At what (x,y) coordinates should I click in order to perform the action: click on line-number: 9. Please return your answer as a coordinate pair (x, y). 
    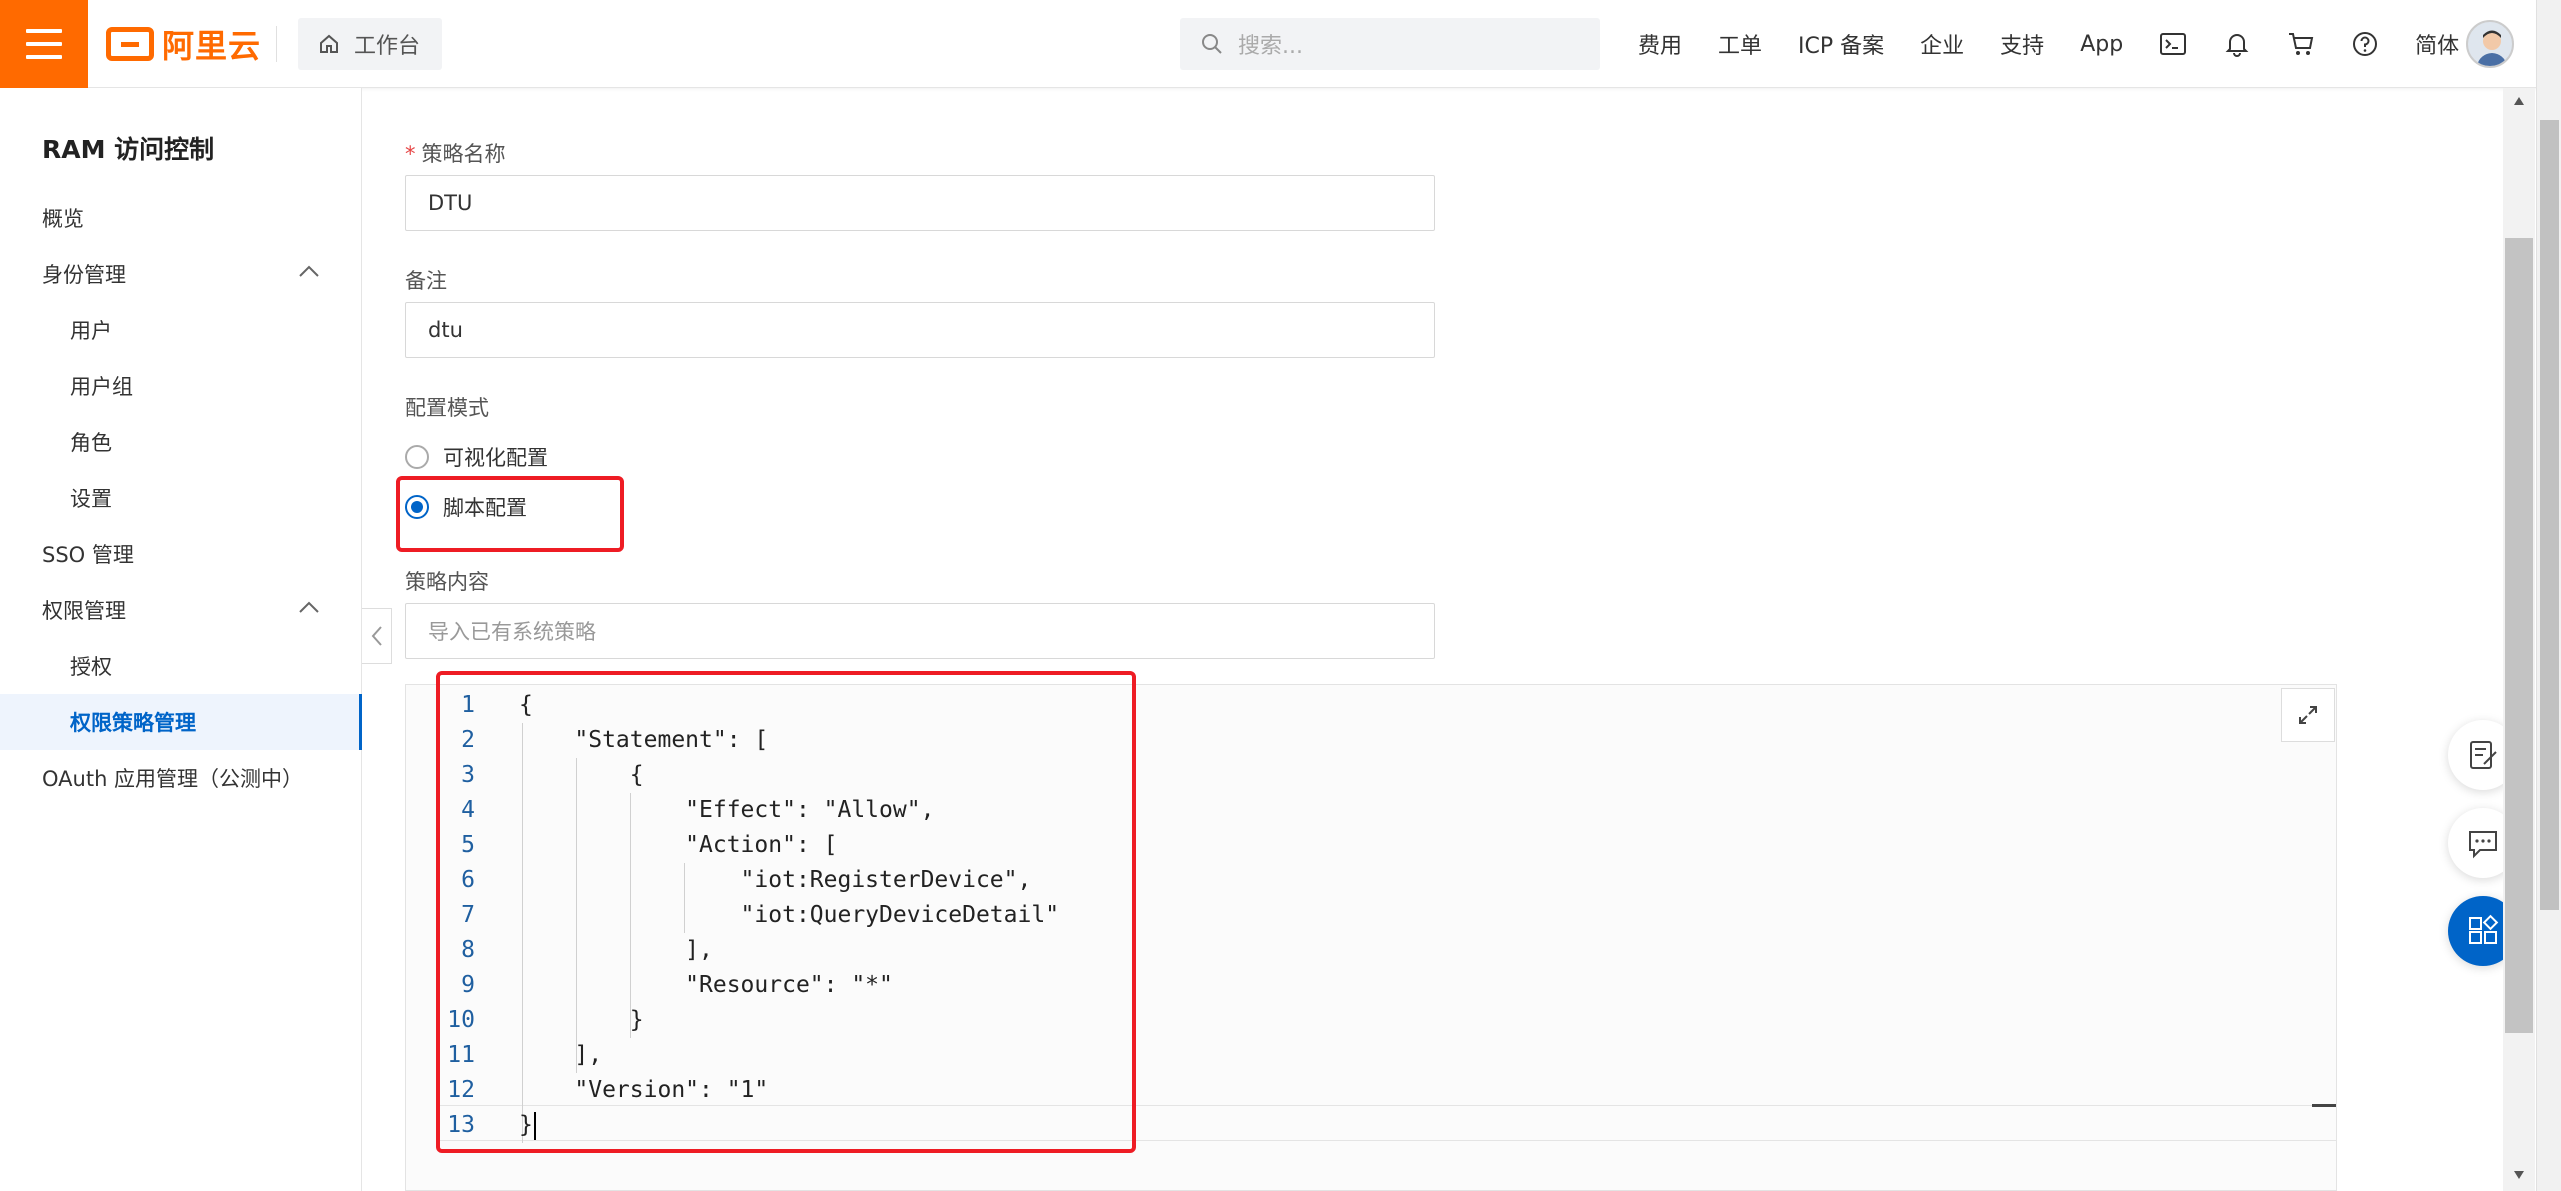
    Looking at the image, I should click on (468, 985).